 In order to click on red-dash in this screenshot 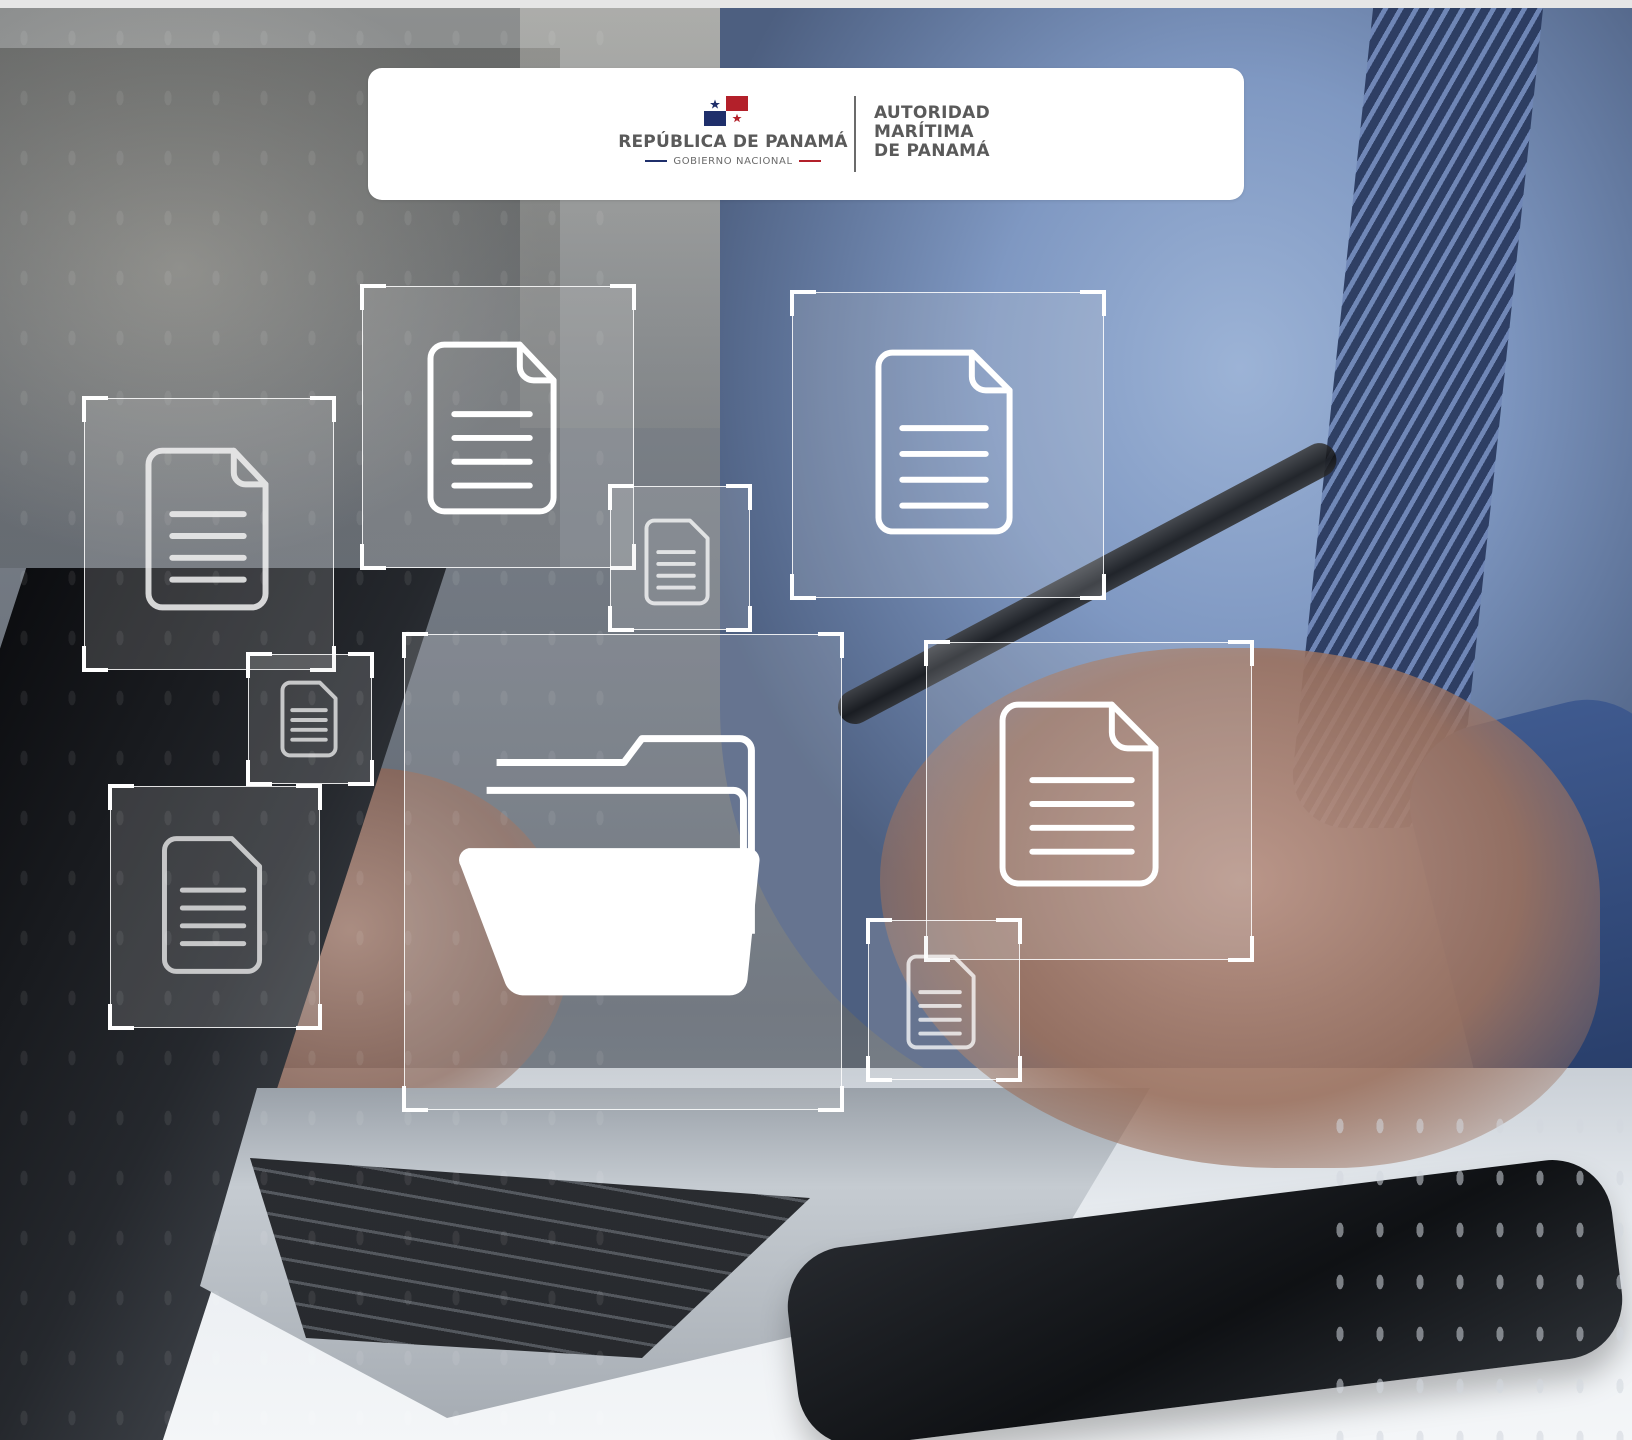, I will do `click(809, 161)`.